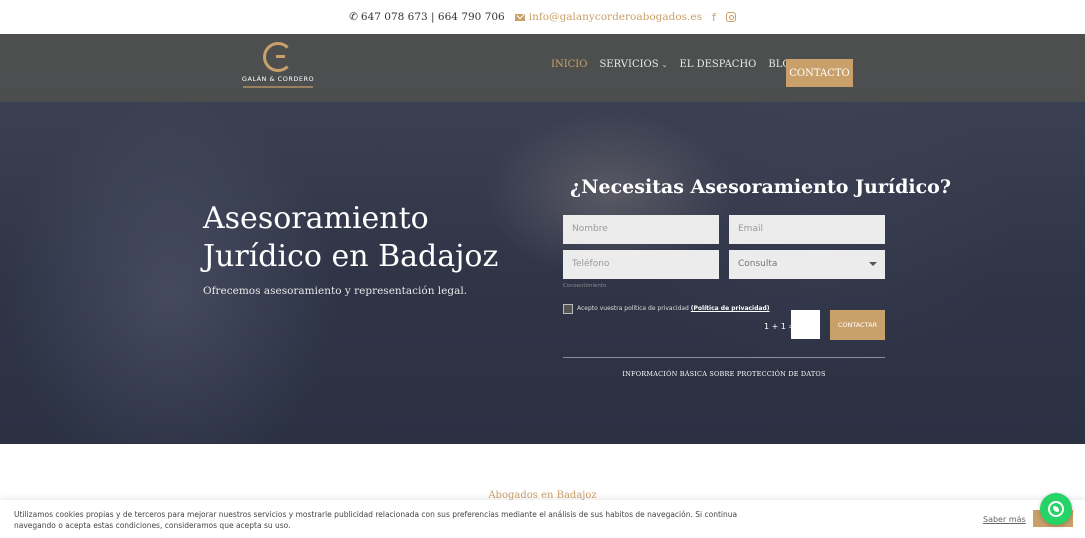  What do you see at coordinates (432, 17) in the screenshot?
I see `phone-numbers: 647 078 673 | 664 790 706` at bounding box center [432, 17].